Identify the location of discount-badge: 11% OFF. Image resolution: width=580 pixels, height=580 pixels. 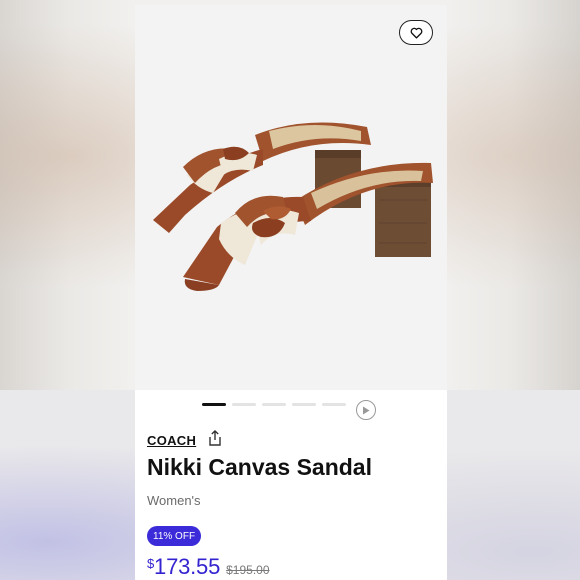
(174, 536).